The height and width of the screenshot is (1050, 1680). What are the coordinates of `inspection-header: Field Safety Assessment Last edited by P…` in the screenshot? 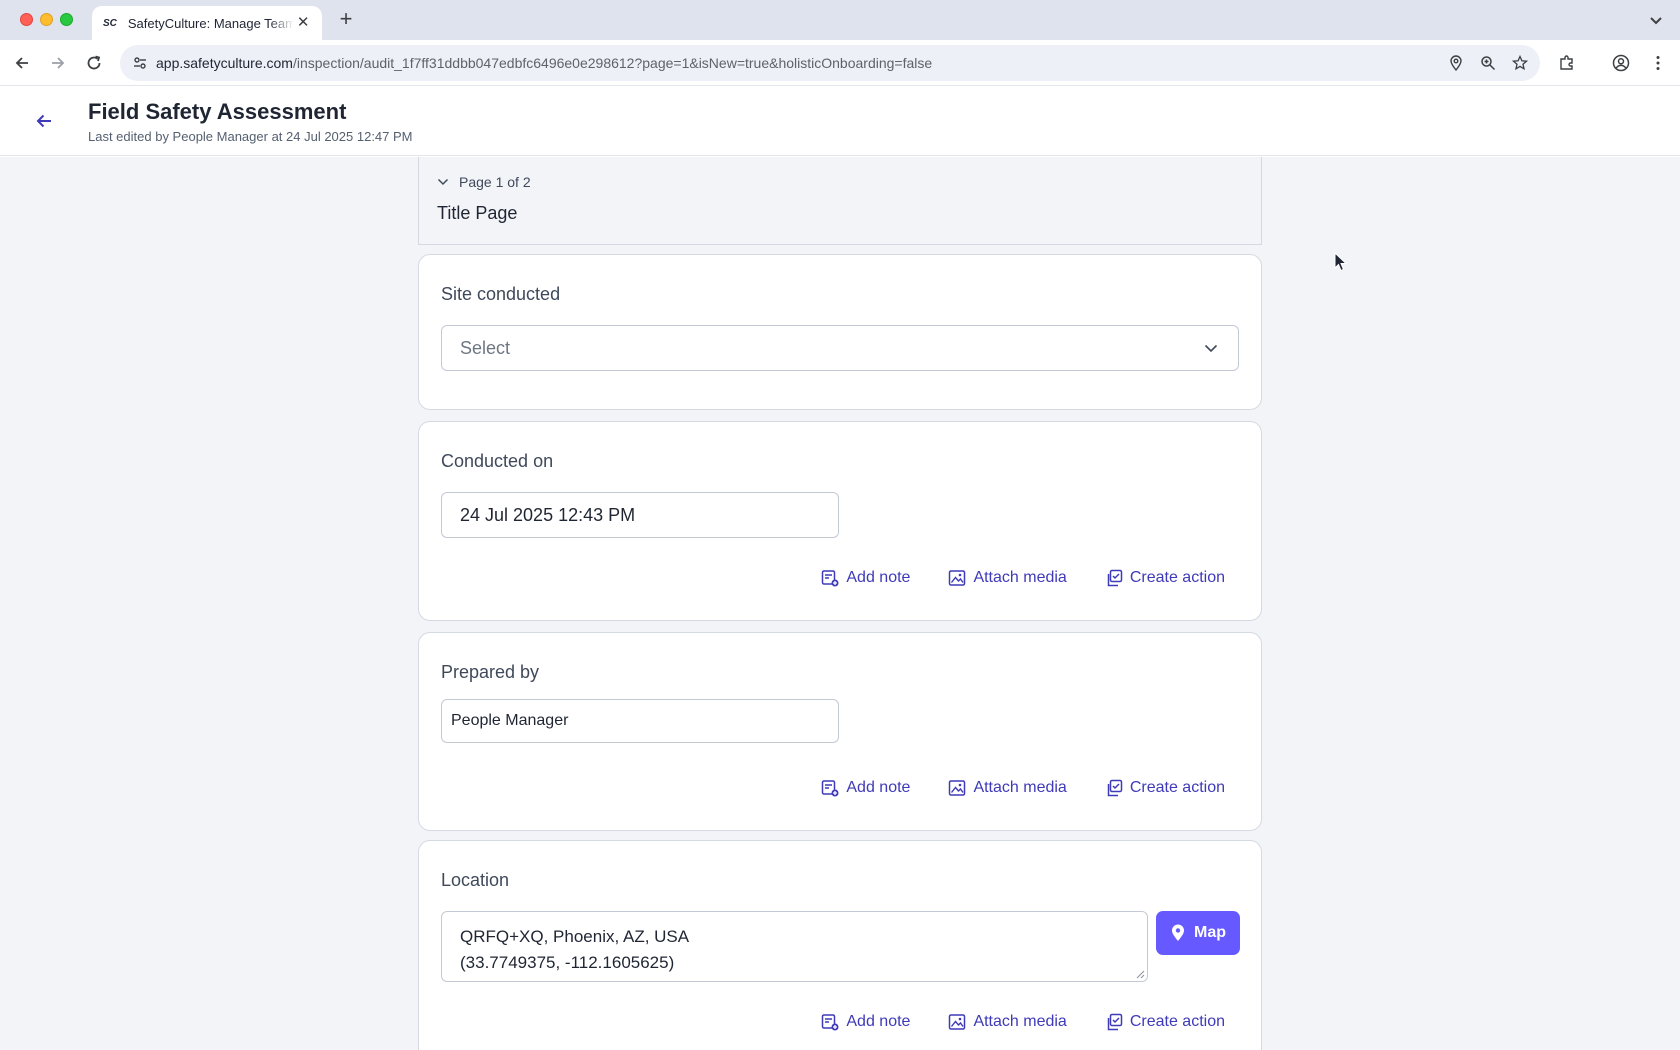 It's located at (840, 121).